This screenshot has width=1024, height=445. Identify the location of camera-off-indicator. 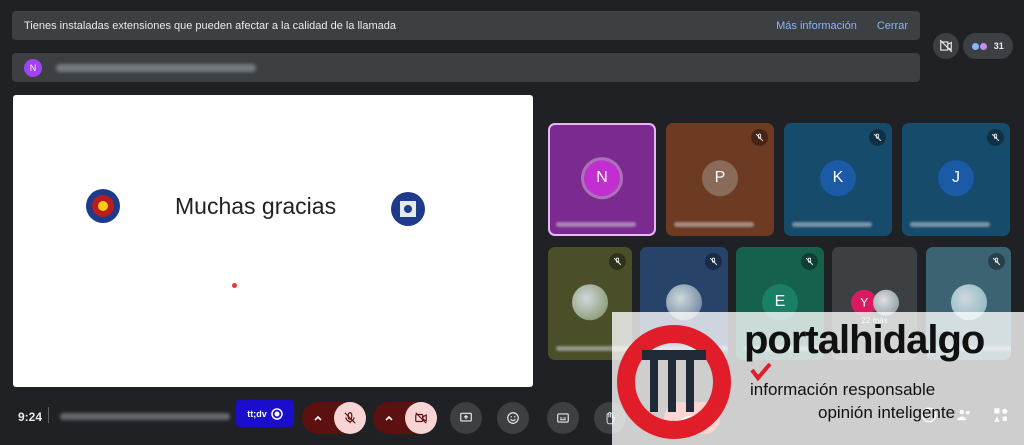
(946, 46).